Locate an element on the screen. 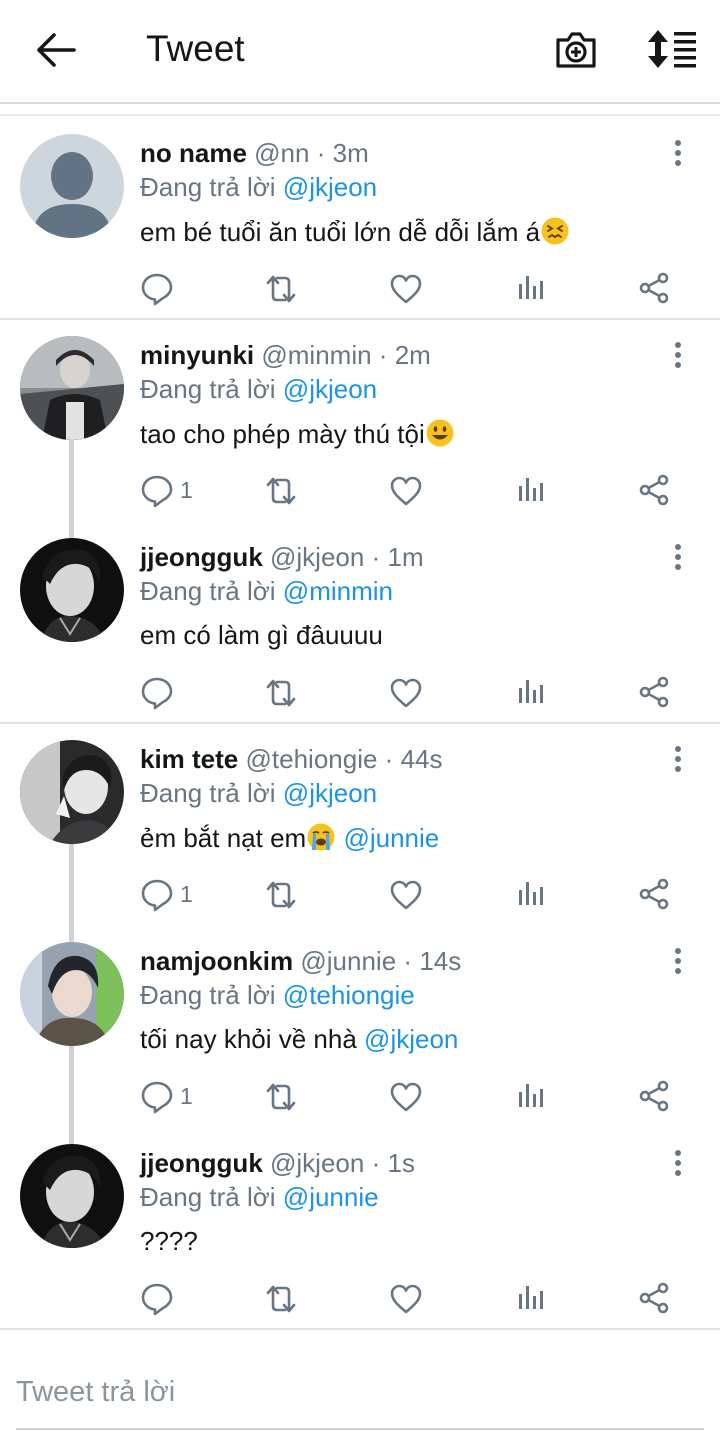 This screenshot has width=720, height=1432. replying-to-mention: @junnie is located at coordinates (331, 1197).